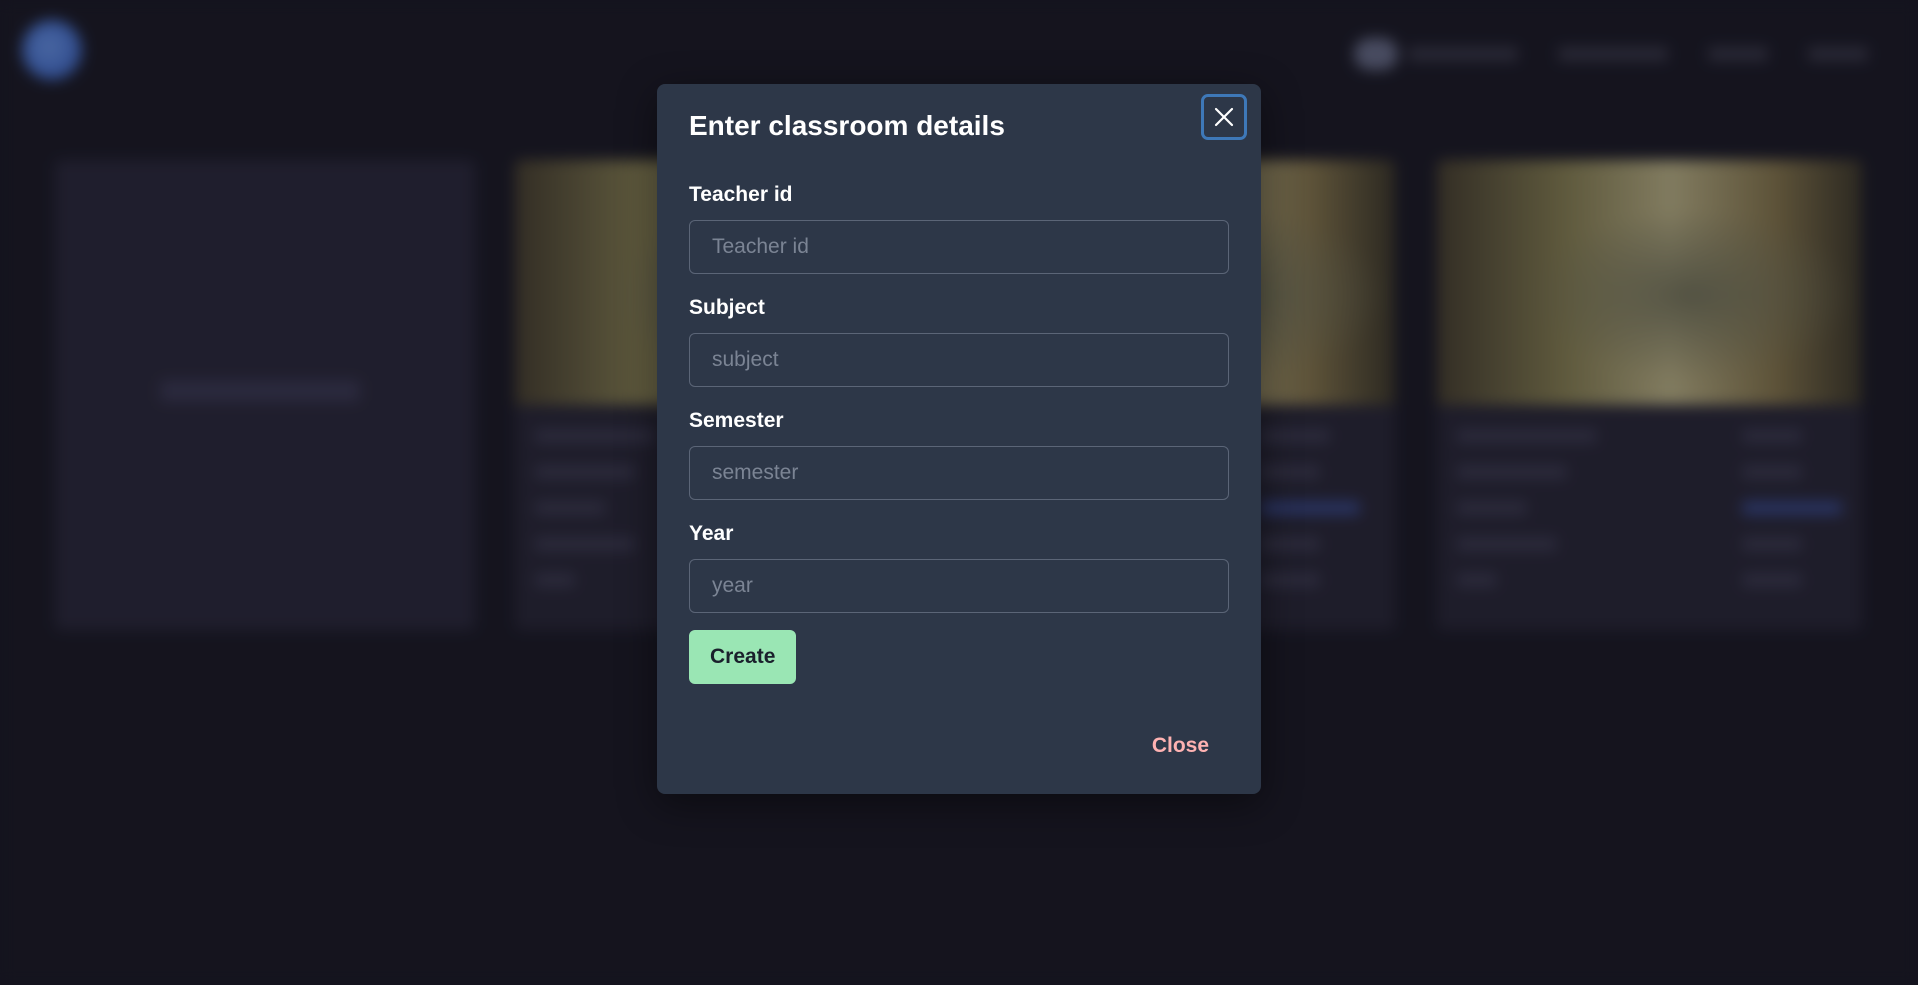  I want to click on create-button: Create, so click(743, 657).